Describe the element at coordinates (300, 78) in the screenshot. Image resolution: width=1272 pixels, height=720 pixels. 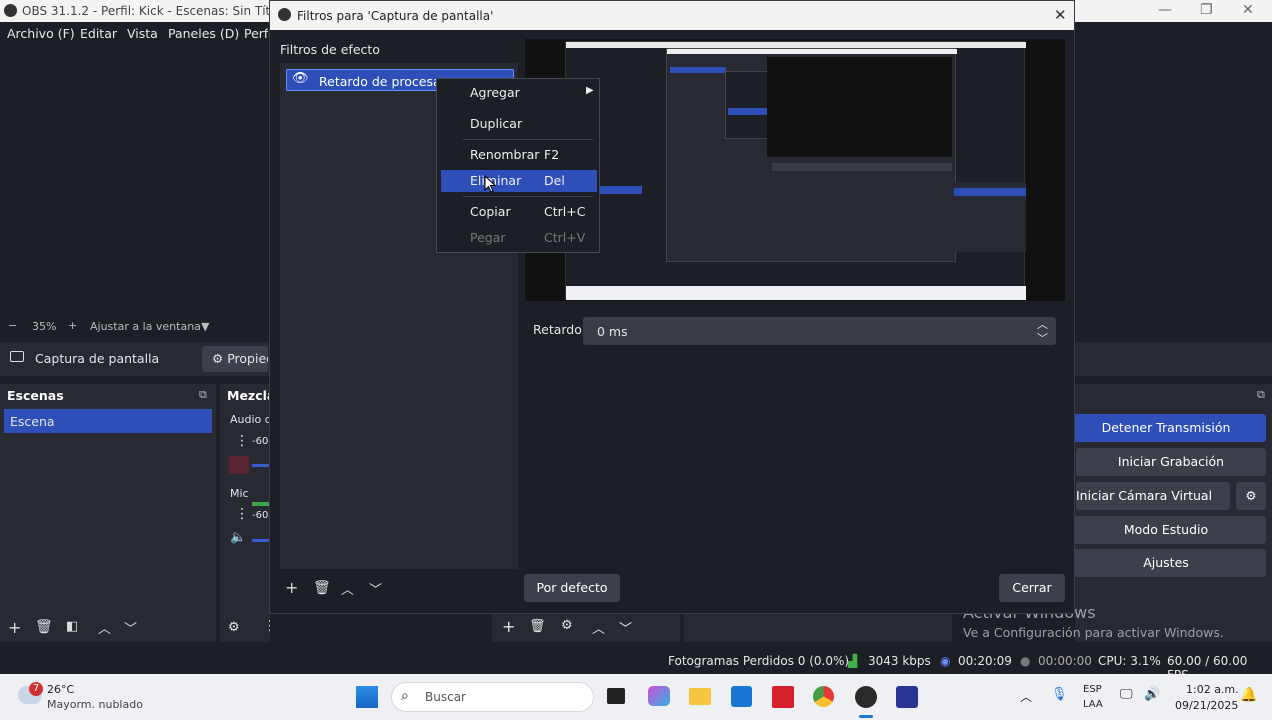
I see `eye-icon: 👁` at that location.